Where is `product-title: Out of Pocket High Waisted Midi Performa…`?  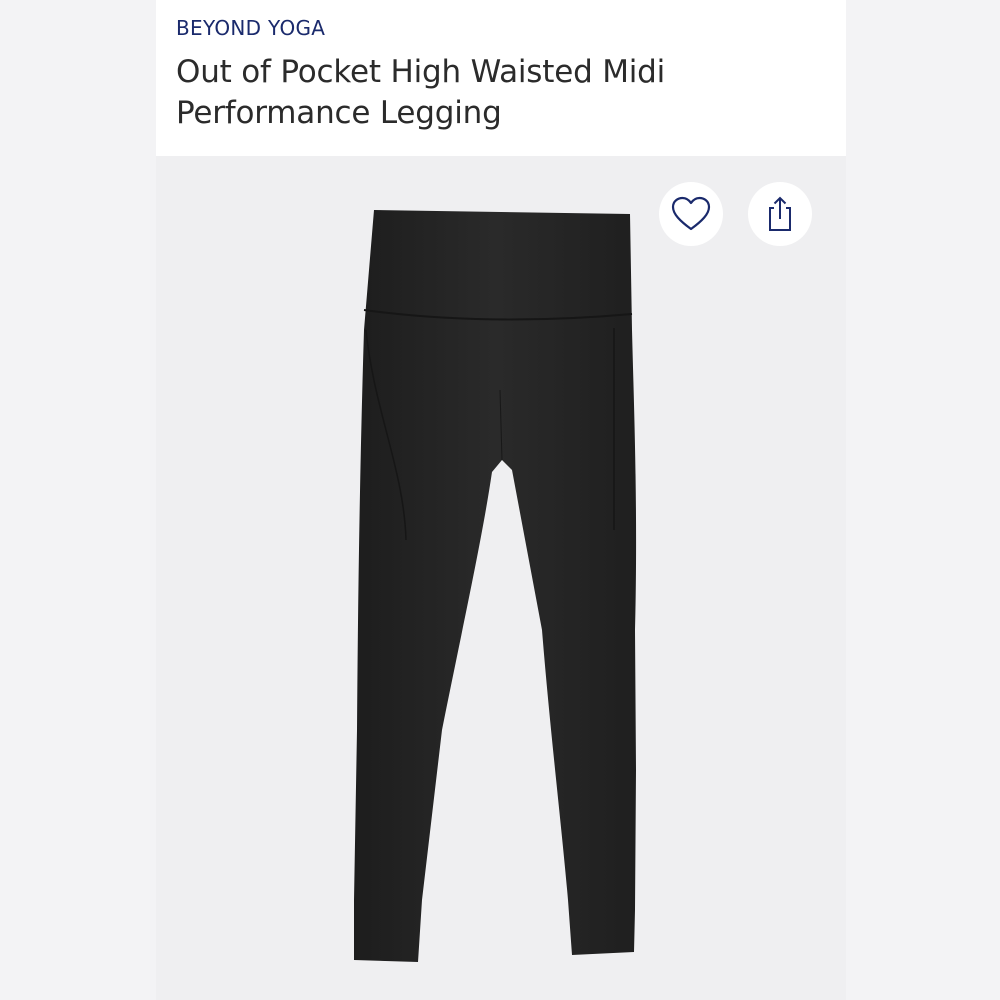 product-title: Out of Pocket High Waisted Midi Performa… is located at coordinates (421, 92).